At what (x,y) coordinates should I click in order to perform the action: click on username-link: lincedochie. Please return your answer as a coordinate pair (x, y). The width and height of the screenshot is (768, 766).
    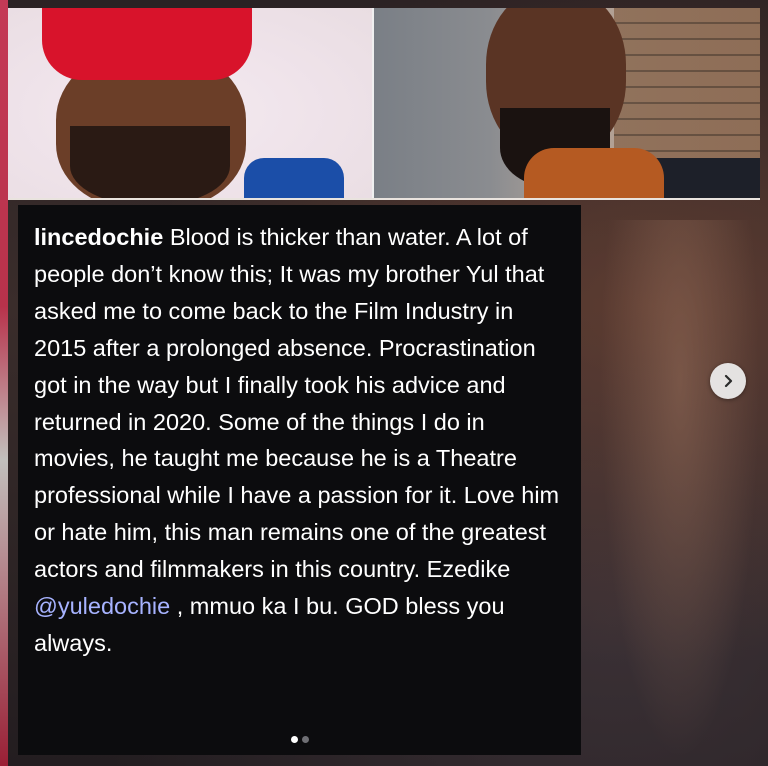
    Looking at the image, I should click on (98, 237).